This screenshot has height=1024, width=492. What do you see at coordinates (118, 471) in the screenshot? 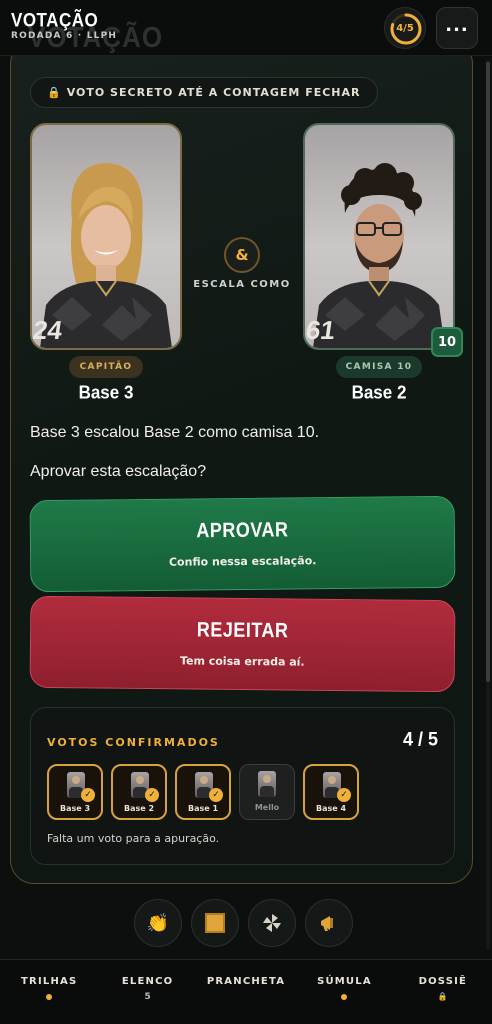
I see `approval-question: Aprovar esta escalação?` at bounding box center [118, 471].